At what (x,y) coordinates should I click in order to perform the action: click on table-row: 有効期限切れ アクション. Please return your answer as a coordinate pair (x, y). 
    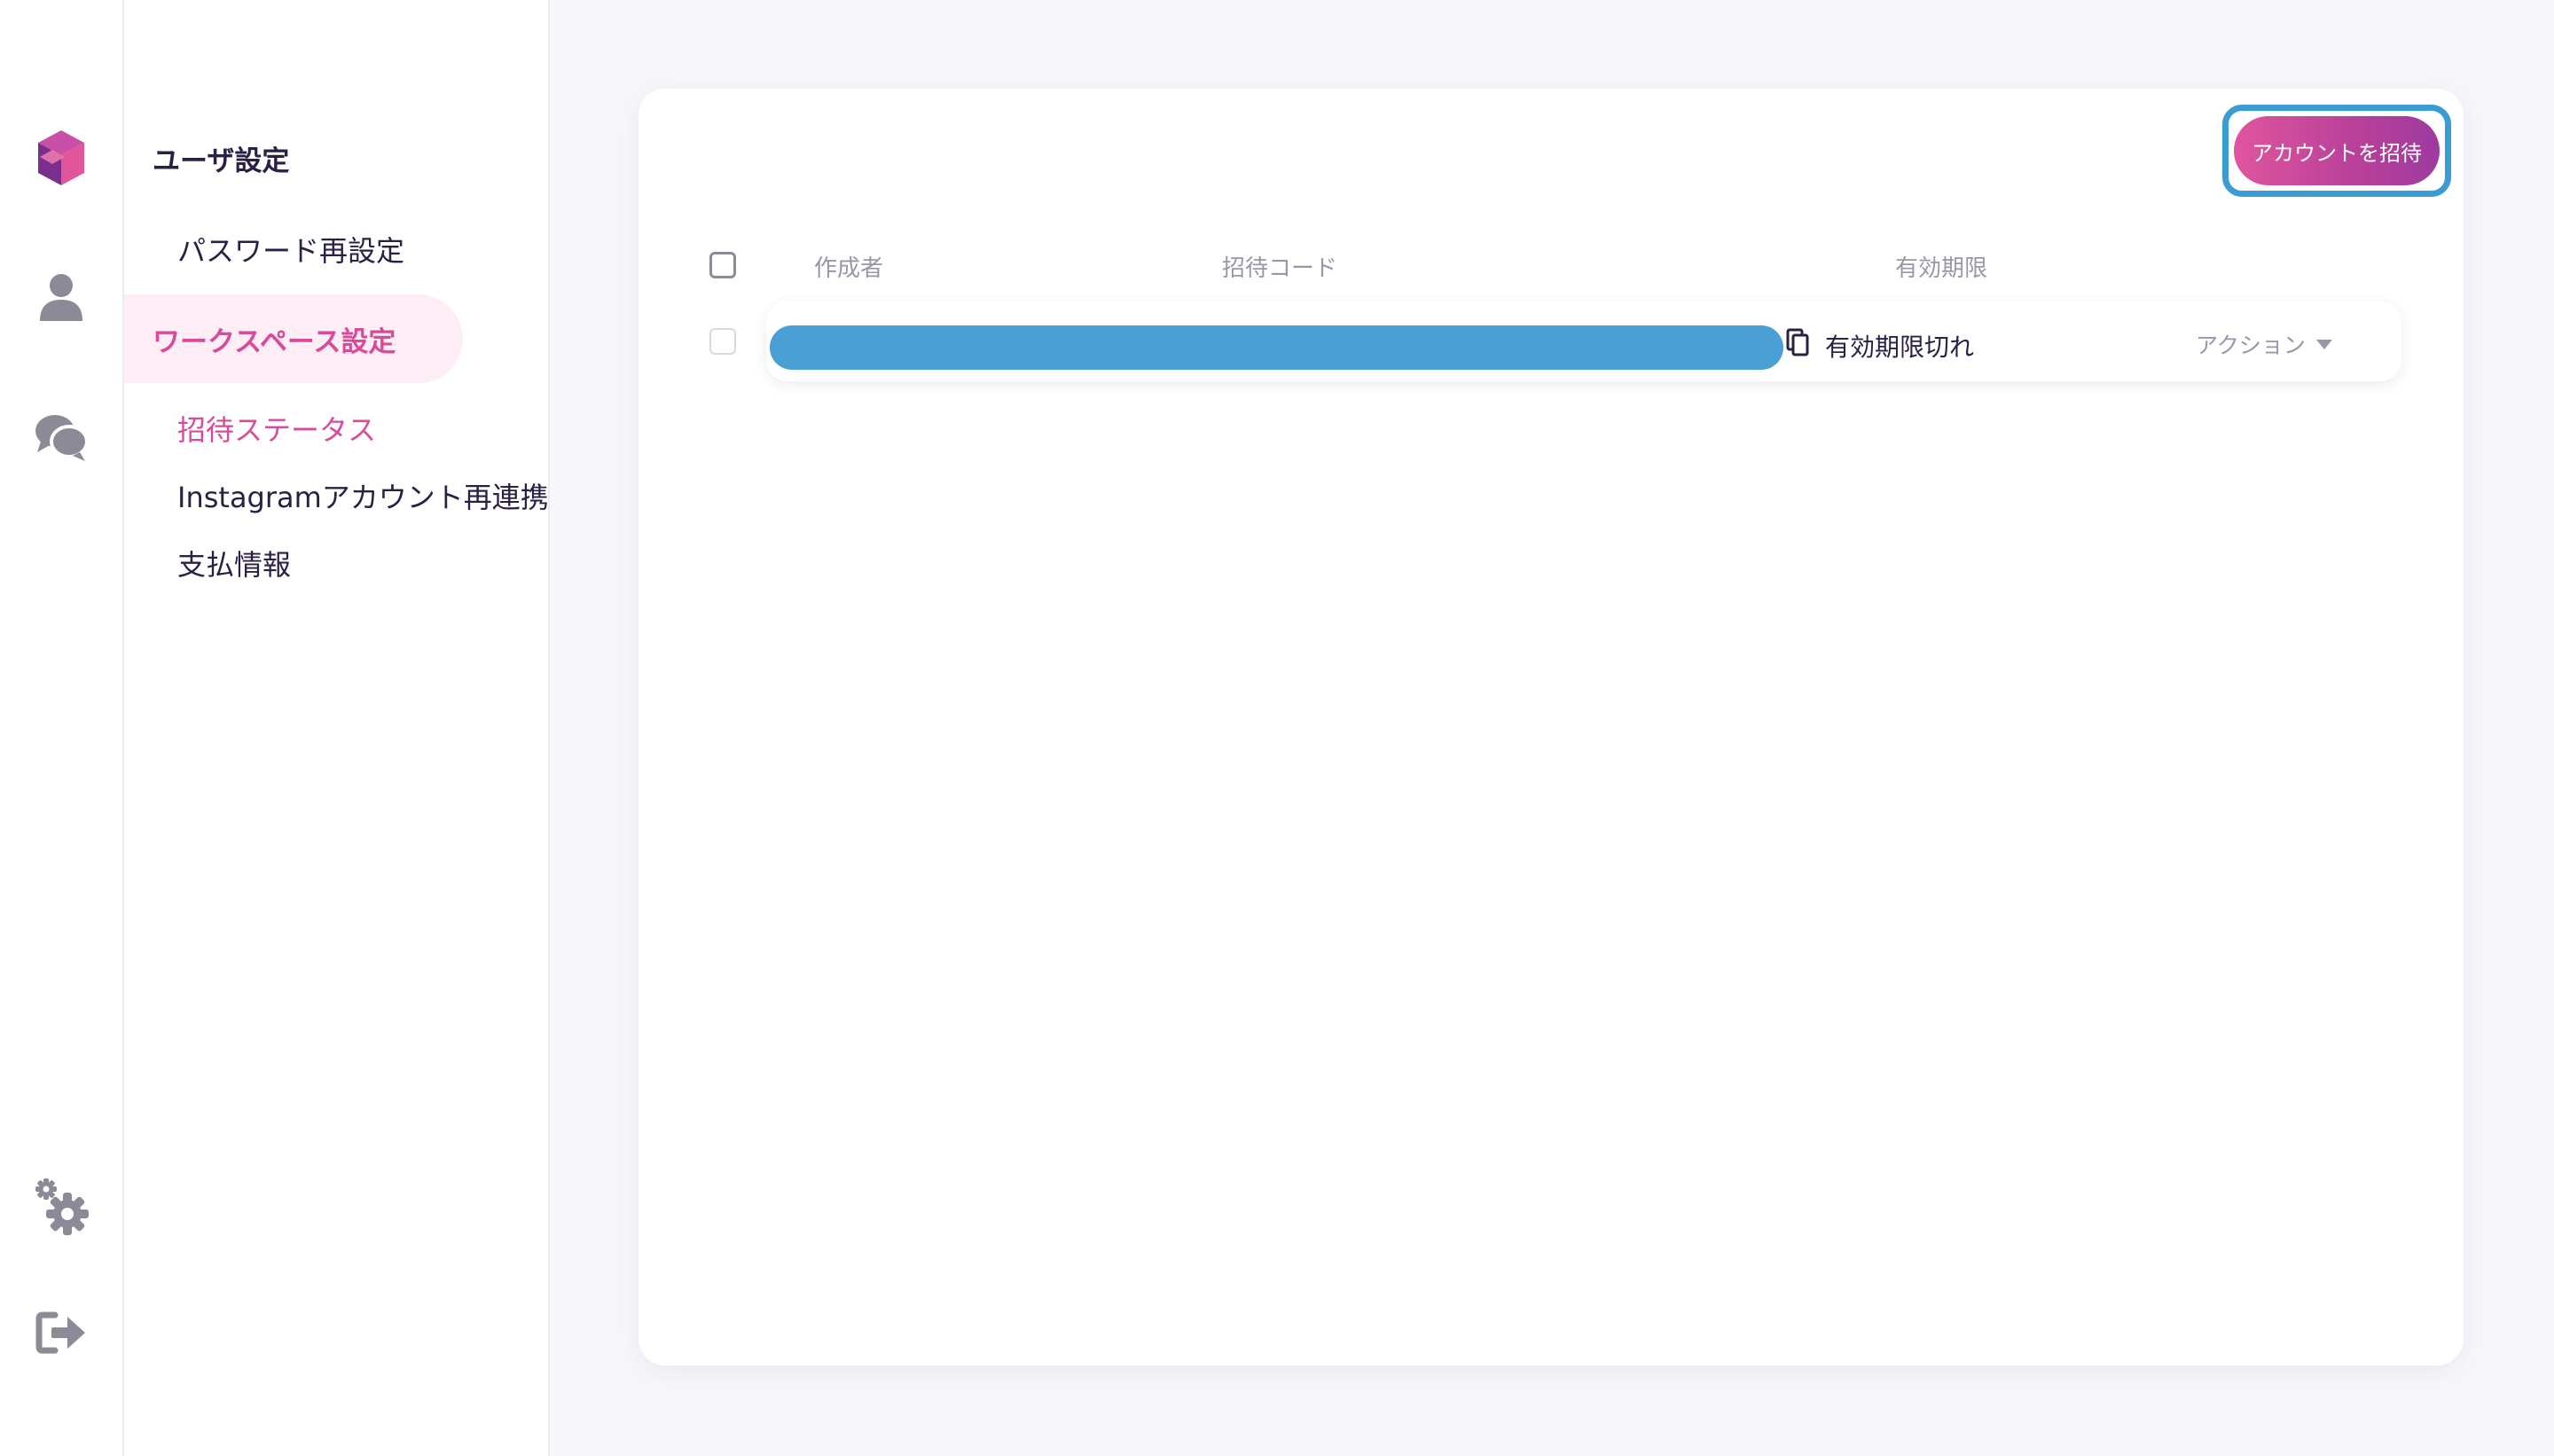
    Looking at the image, I should click on (1583, 341).